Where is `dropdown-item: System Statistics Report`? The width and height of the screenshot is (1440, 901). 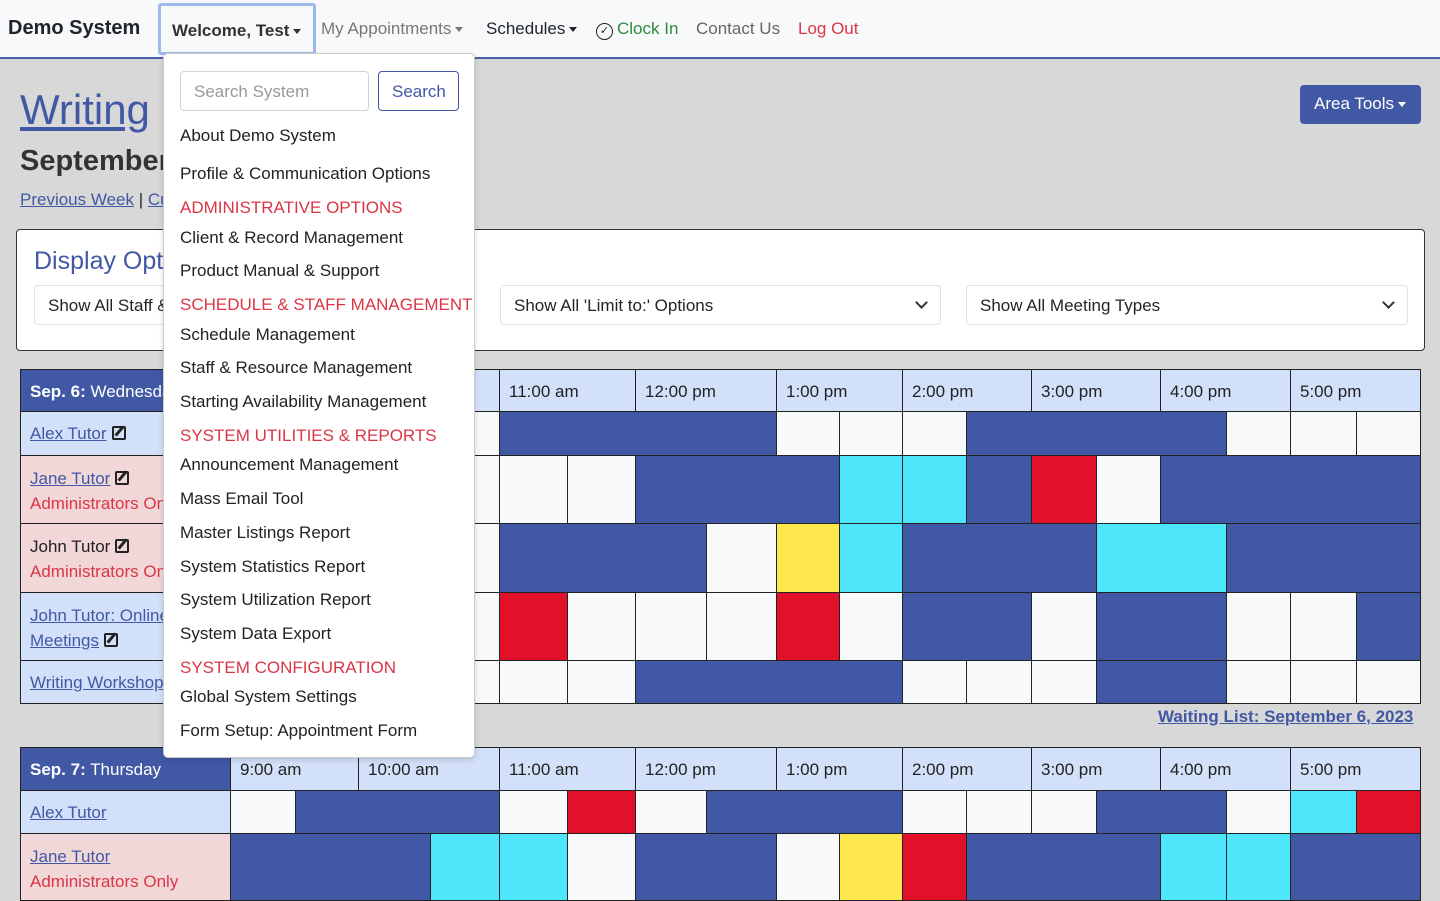 dropdown-item: System Statistics Report is located at coordinates (272, 567).